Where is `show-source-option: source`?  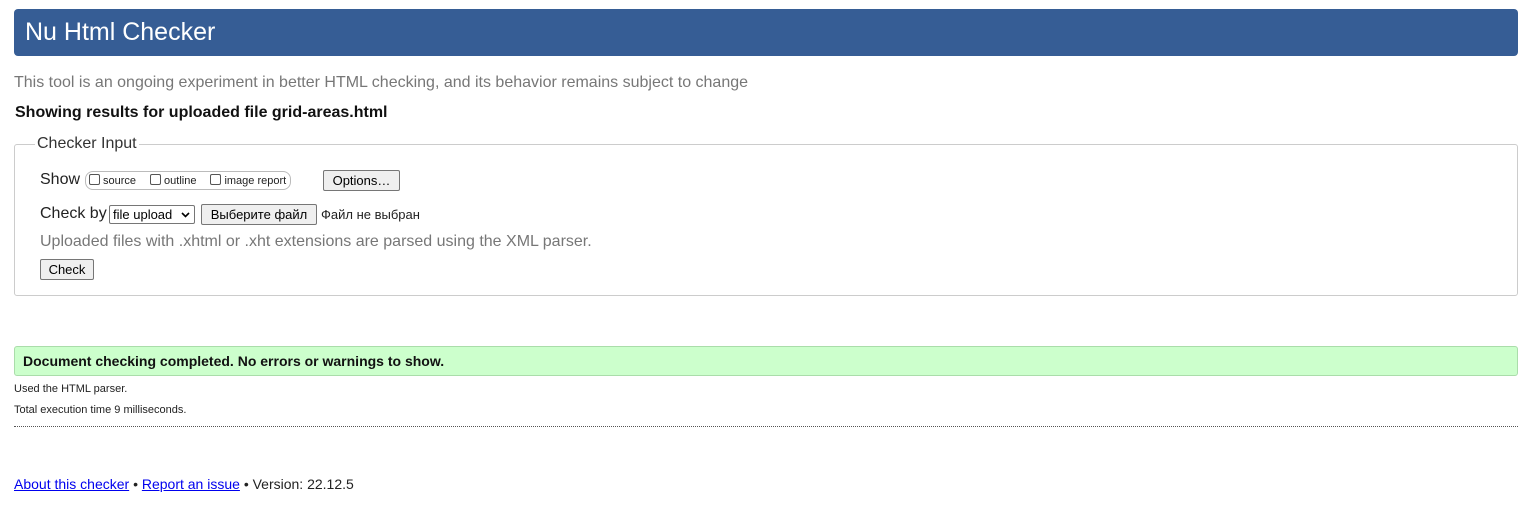 show-source-option: source is located at coordinates (113, 180).